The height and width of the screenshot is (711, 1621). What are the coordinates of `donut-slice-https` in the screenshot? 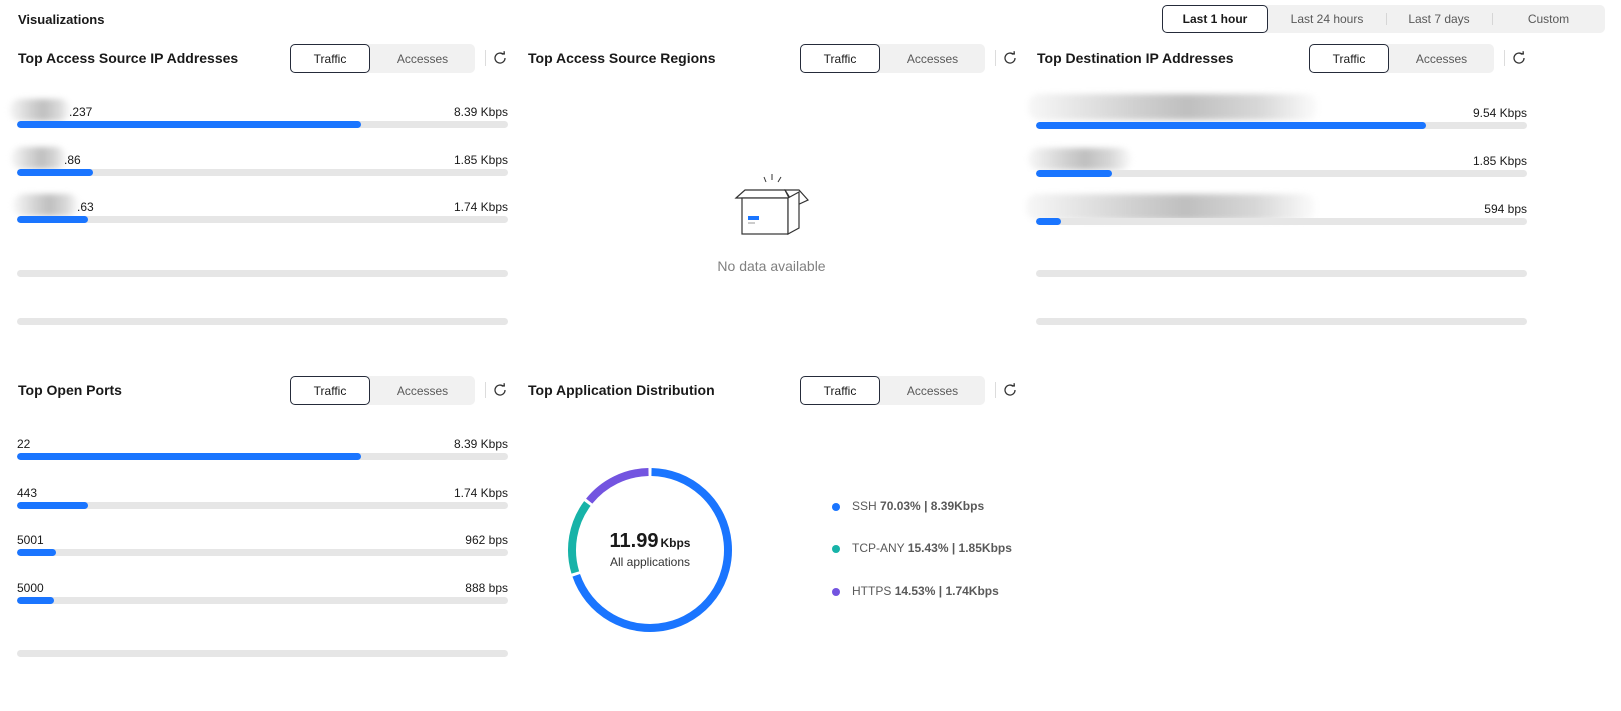 It's located at (617, 486).